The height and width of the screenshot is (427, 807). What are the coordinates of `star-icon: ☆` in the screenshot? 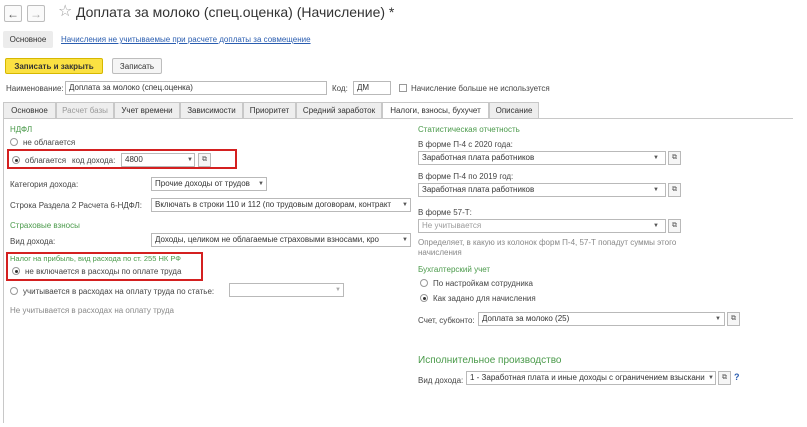 It's located at (65, 11).